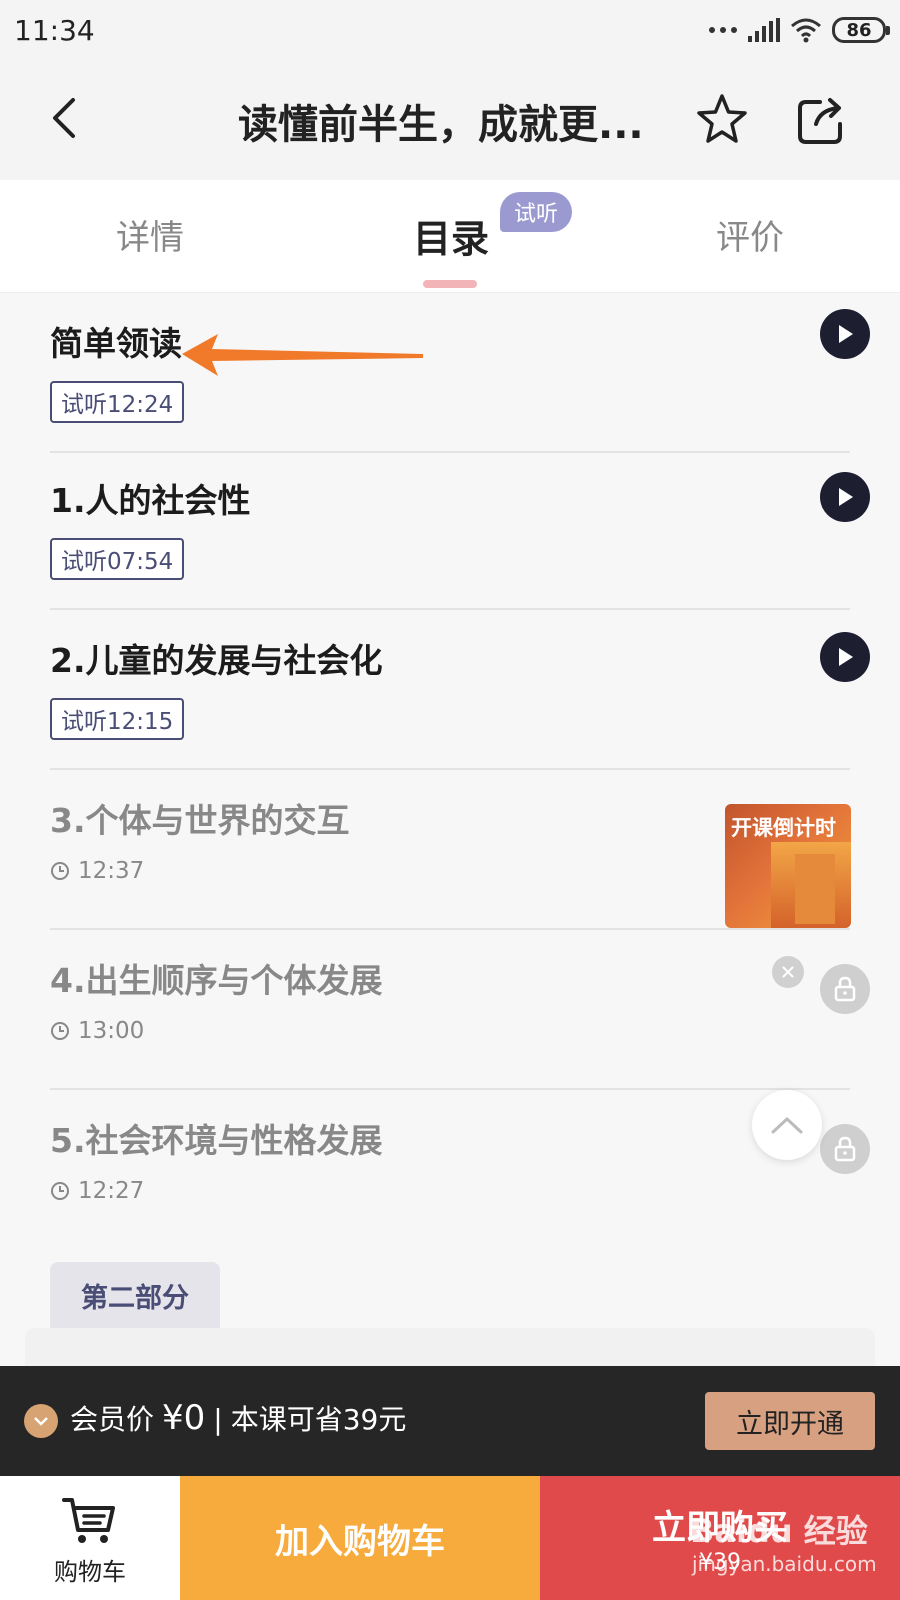  I want to click on lesson-item: 2.儿童的发展与社会化 试听12:15, so click(460, 690).